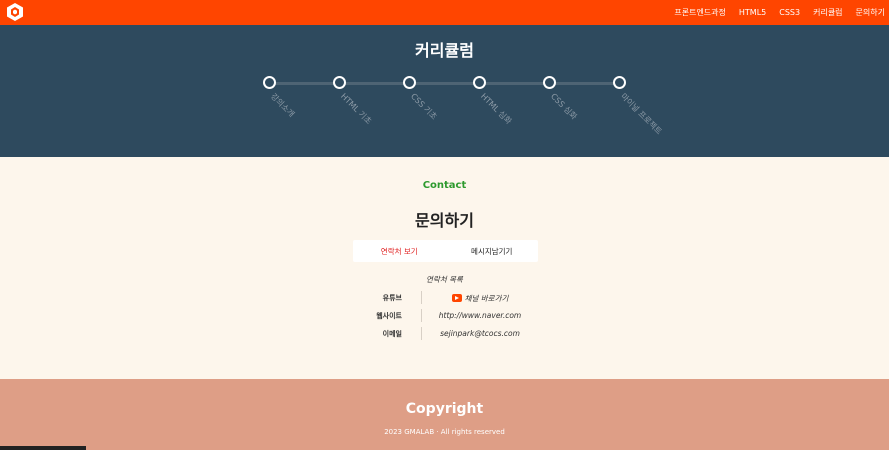  I want to click on step-label-3: CSS 기초, so click(423, 106).